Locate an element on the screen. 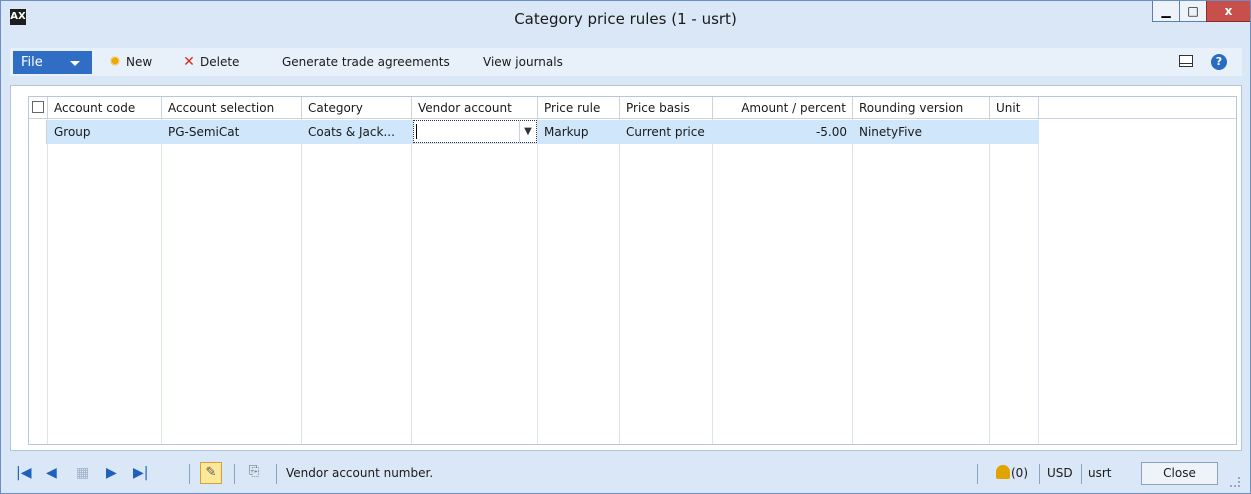 The height and width of the screenshot is (494, 1251). header-amount-percent: Amount / percent is located at coordinates (783, 108).